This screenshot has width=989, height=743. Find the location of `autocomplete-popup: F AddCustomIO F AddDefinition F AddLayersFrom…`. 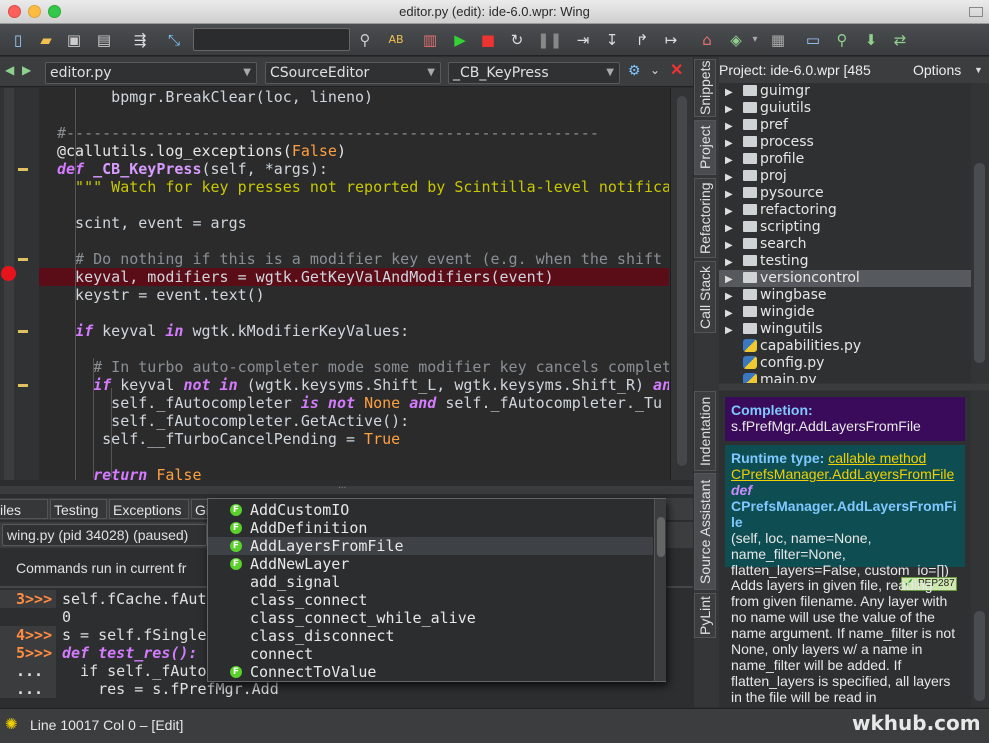

autocomplete-popup: F AddCustomIO F AddDefinition F AddLayersFrom… is located at coordinates (436, 590).